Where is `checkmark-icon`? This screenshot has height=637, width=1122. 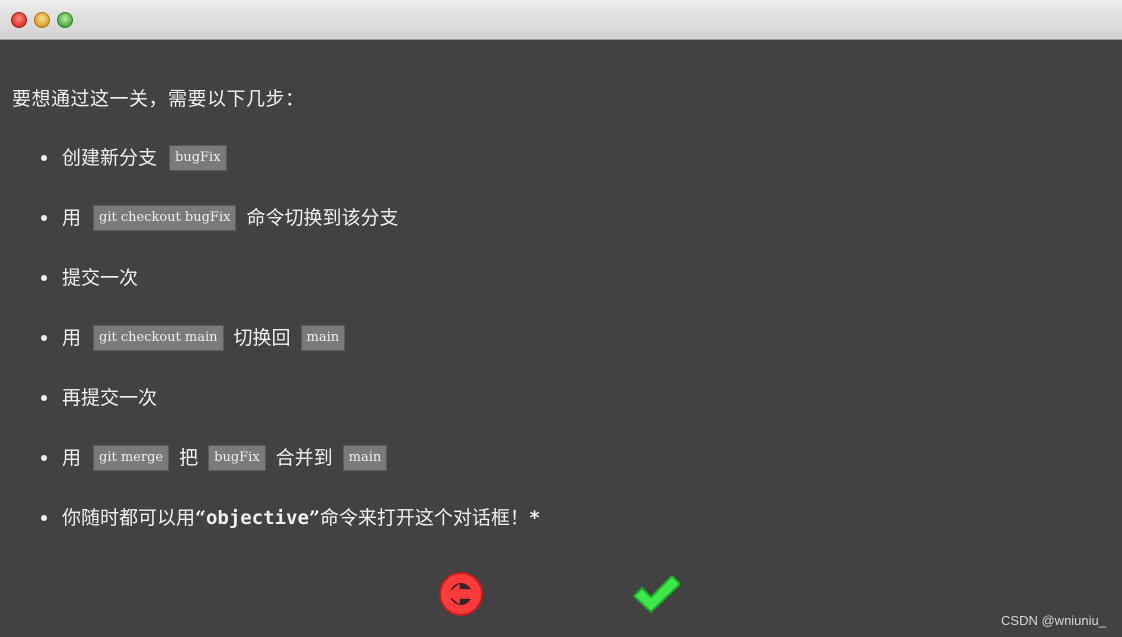 checkmark-icon is located at coordinates (657, 594).